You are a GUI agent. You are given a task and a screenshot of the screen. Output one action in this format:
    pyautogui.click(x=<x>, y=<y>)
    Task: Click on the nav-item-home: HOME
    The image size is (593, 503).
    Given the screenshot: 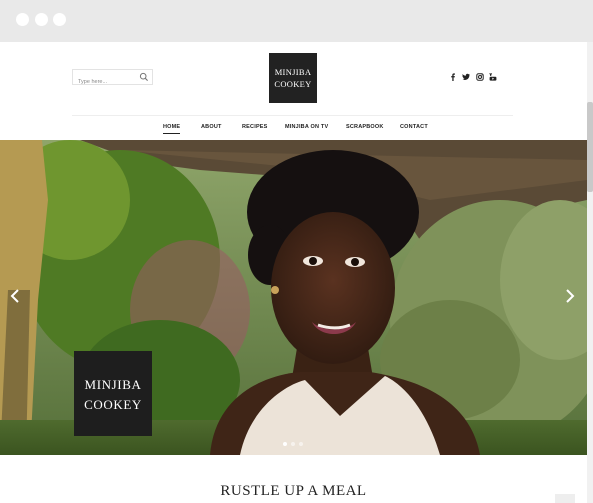 What is the action you would take?
    pyautogui.click(x=172, y=129)
    